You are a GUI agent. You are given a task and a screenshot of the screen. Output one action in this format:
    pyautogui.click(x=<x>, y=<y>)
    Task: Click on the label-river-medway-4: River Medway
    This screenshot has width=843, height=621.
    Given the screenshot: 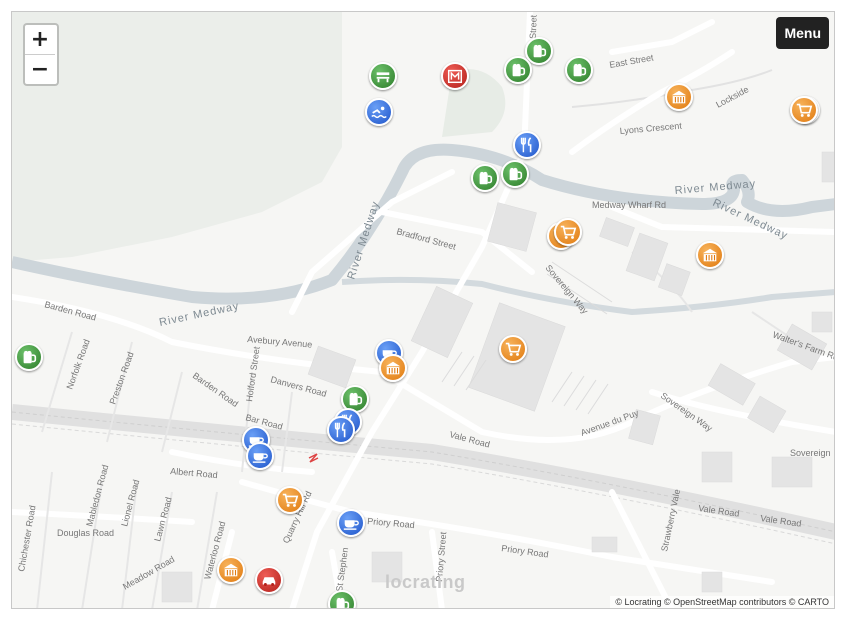 What is the action you would take?
    pyautogui.click(x=199, y=314)
    